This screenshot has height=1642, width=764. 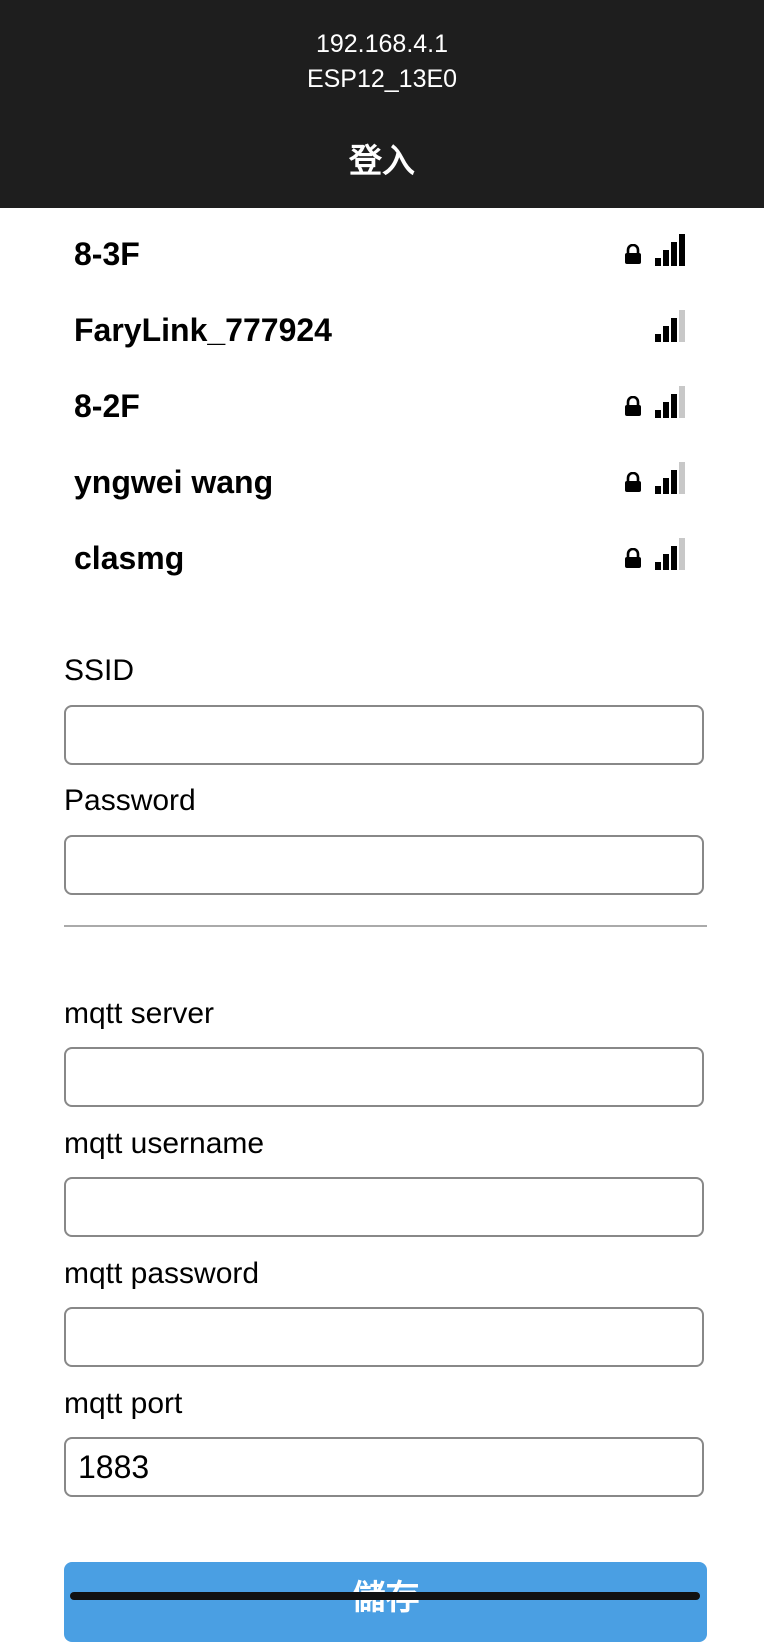 I want to click on mqtt-port-label: mqtt port, so click(x=123, y=1403).